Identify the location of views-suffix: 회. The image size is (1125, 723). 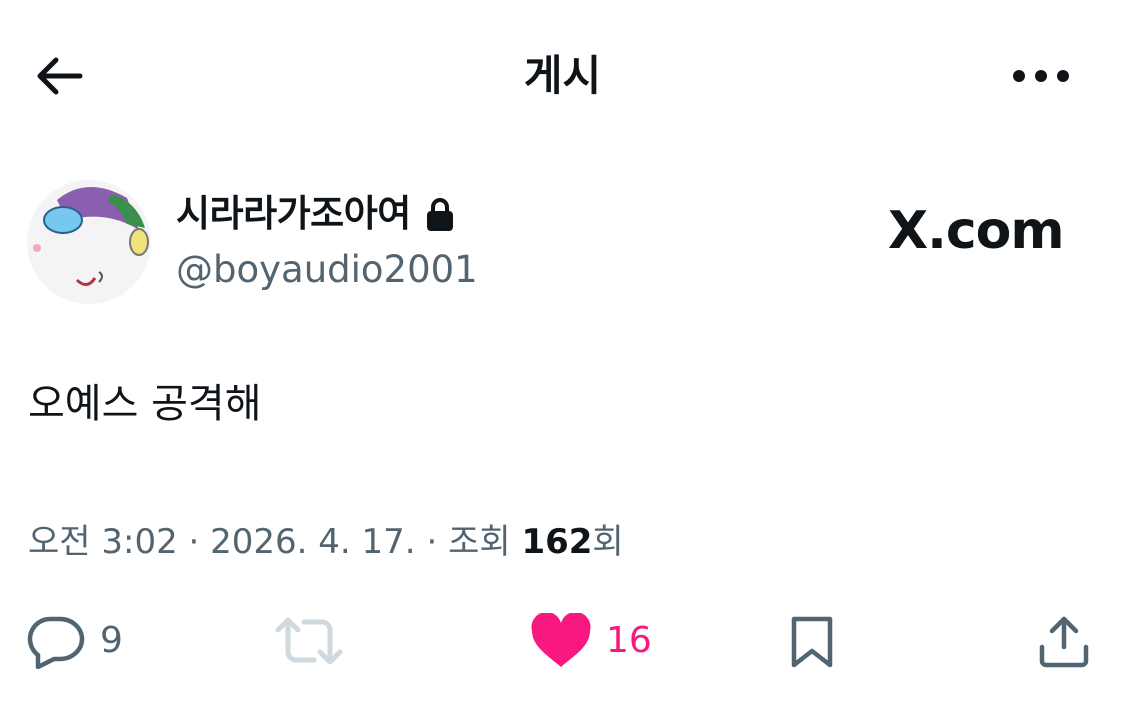
(608, 542).